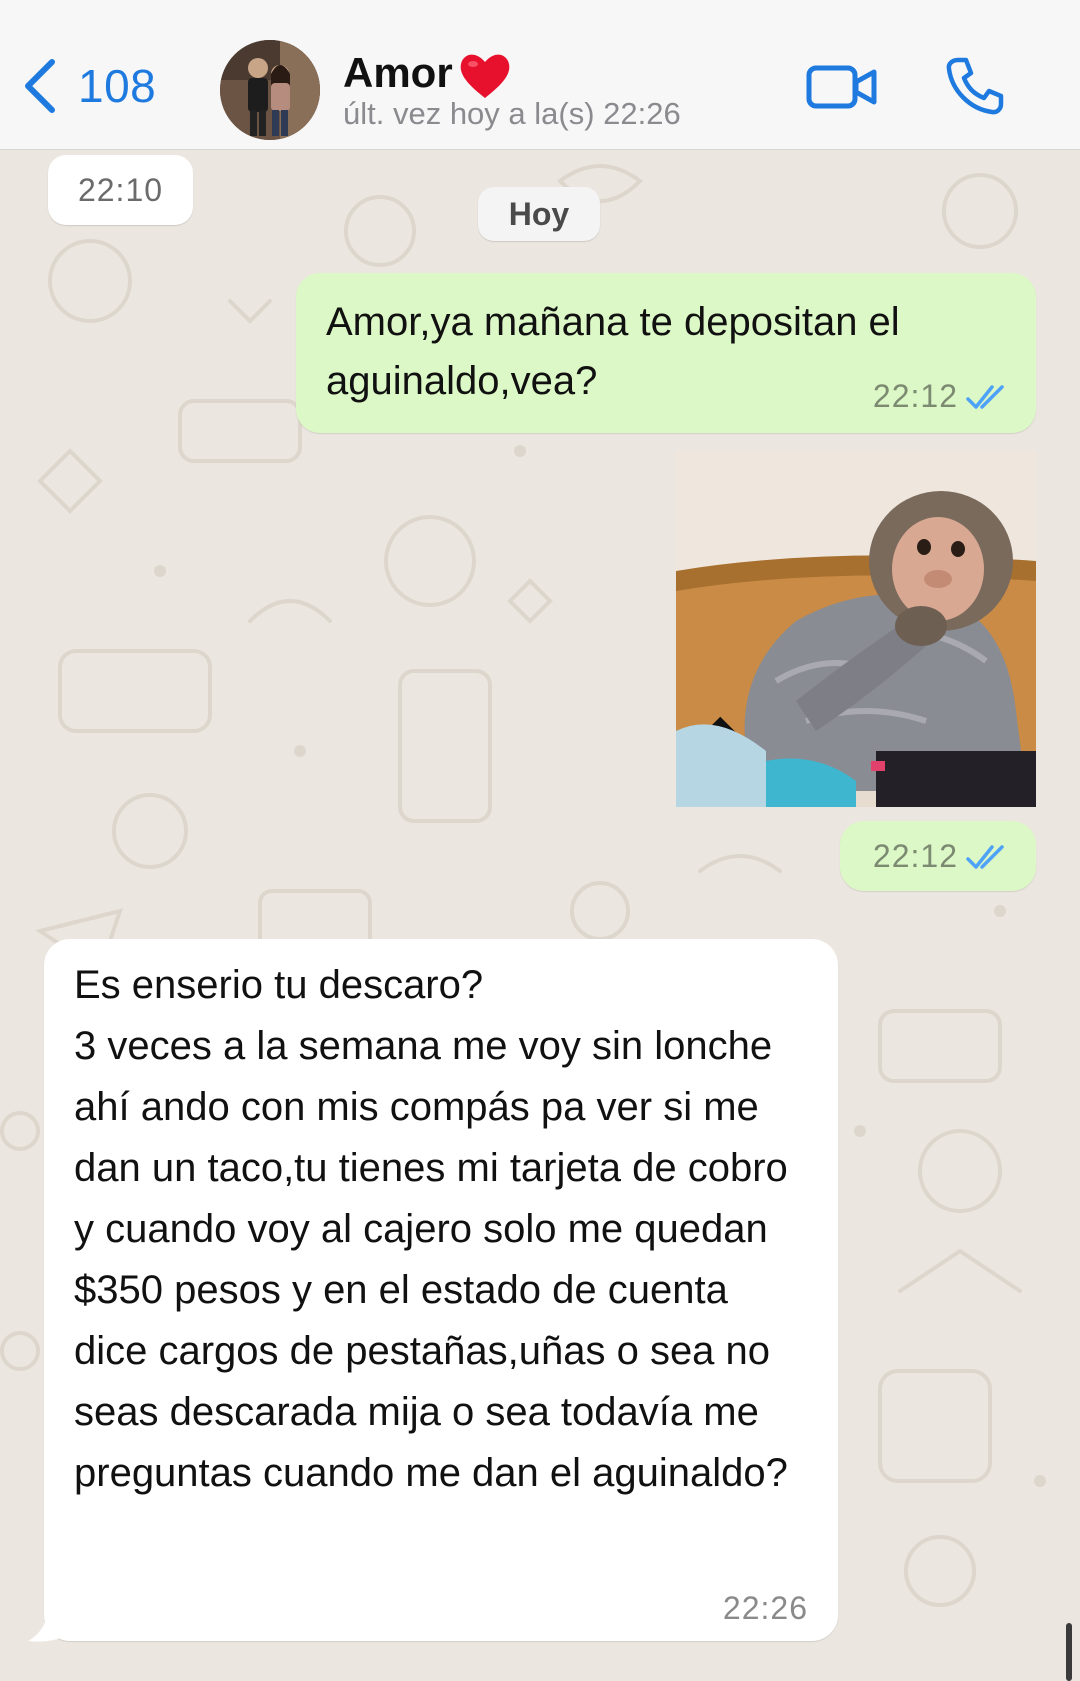 This screenshot has width=1080, height=1681. What do you see at coordinates (270, 90) in the screenshot?
I see `avatar` at bounding box center [270, 90].